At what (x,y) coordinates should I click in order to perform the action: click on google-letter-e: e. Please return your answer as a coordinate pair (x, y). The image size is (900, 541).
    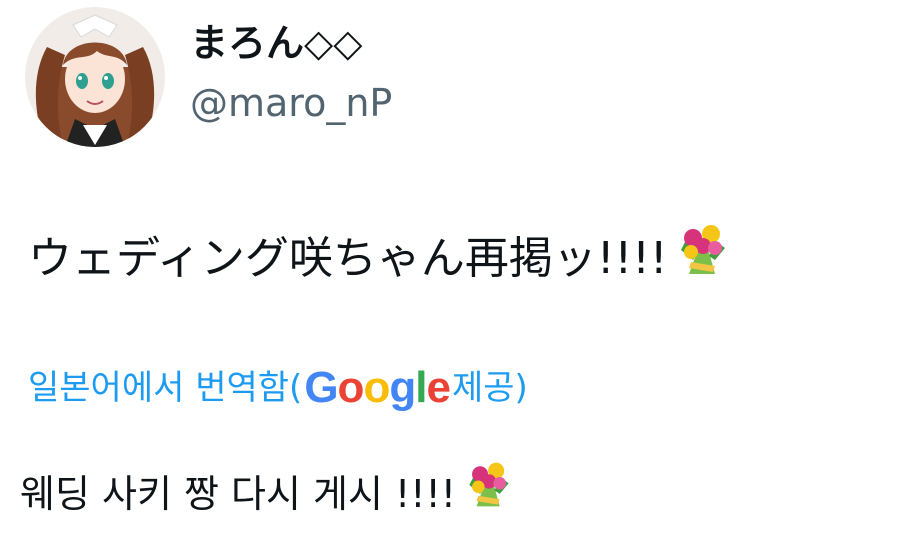
    Looking at the image, I should click on (438, 387).